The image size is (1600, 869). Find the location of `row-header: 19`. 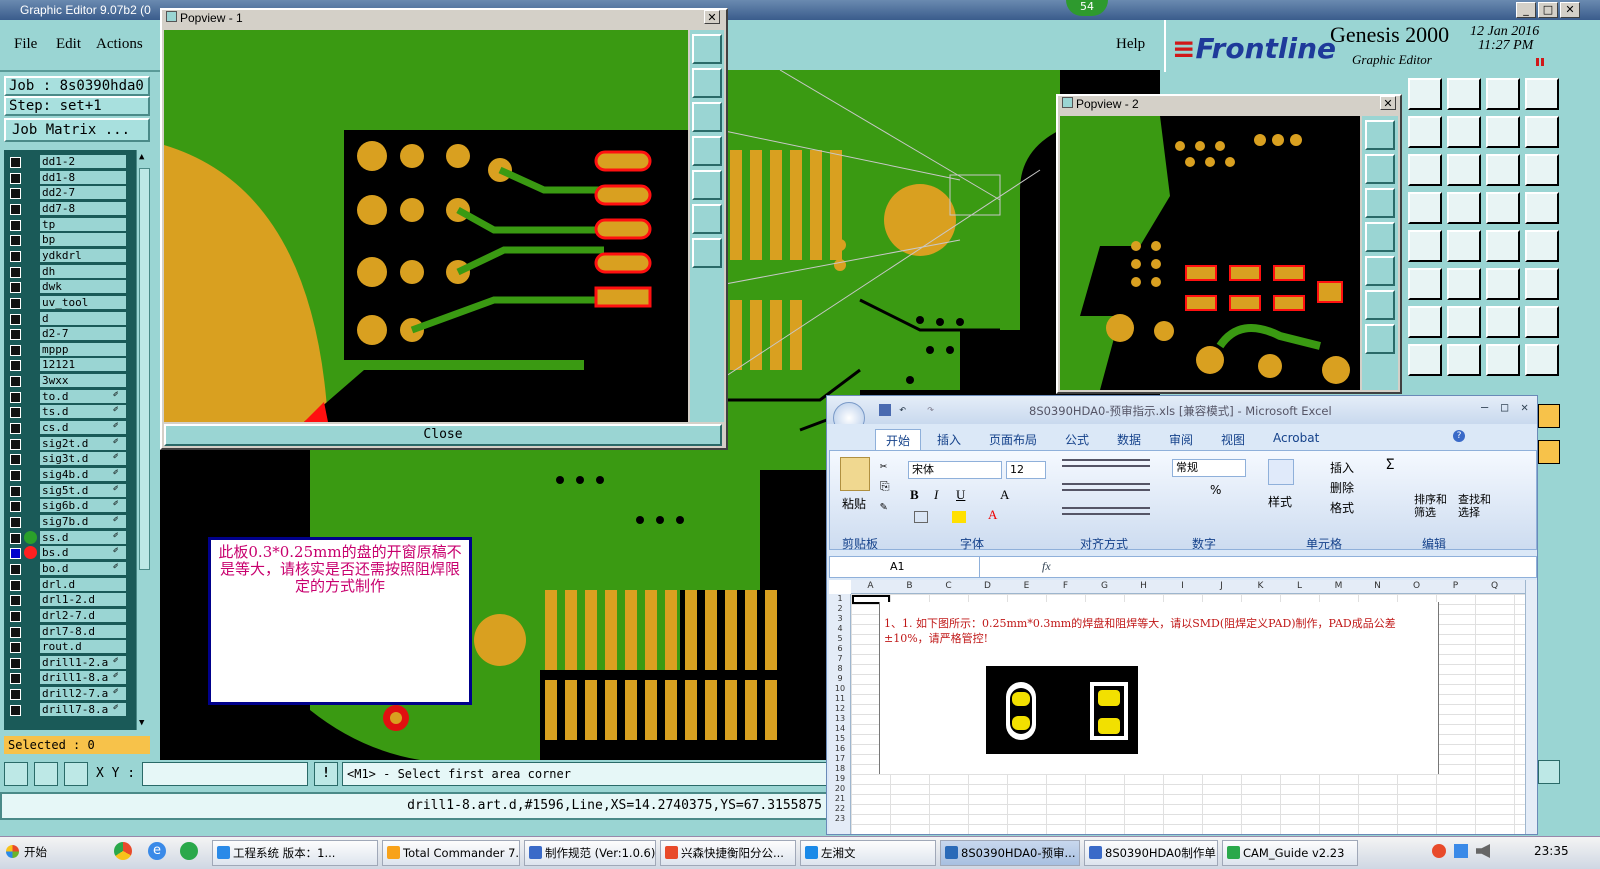

row-header: 19 is located at coordinates (840, 778).